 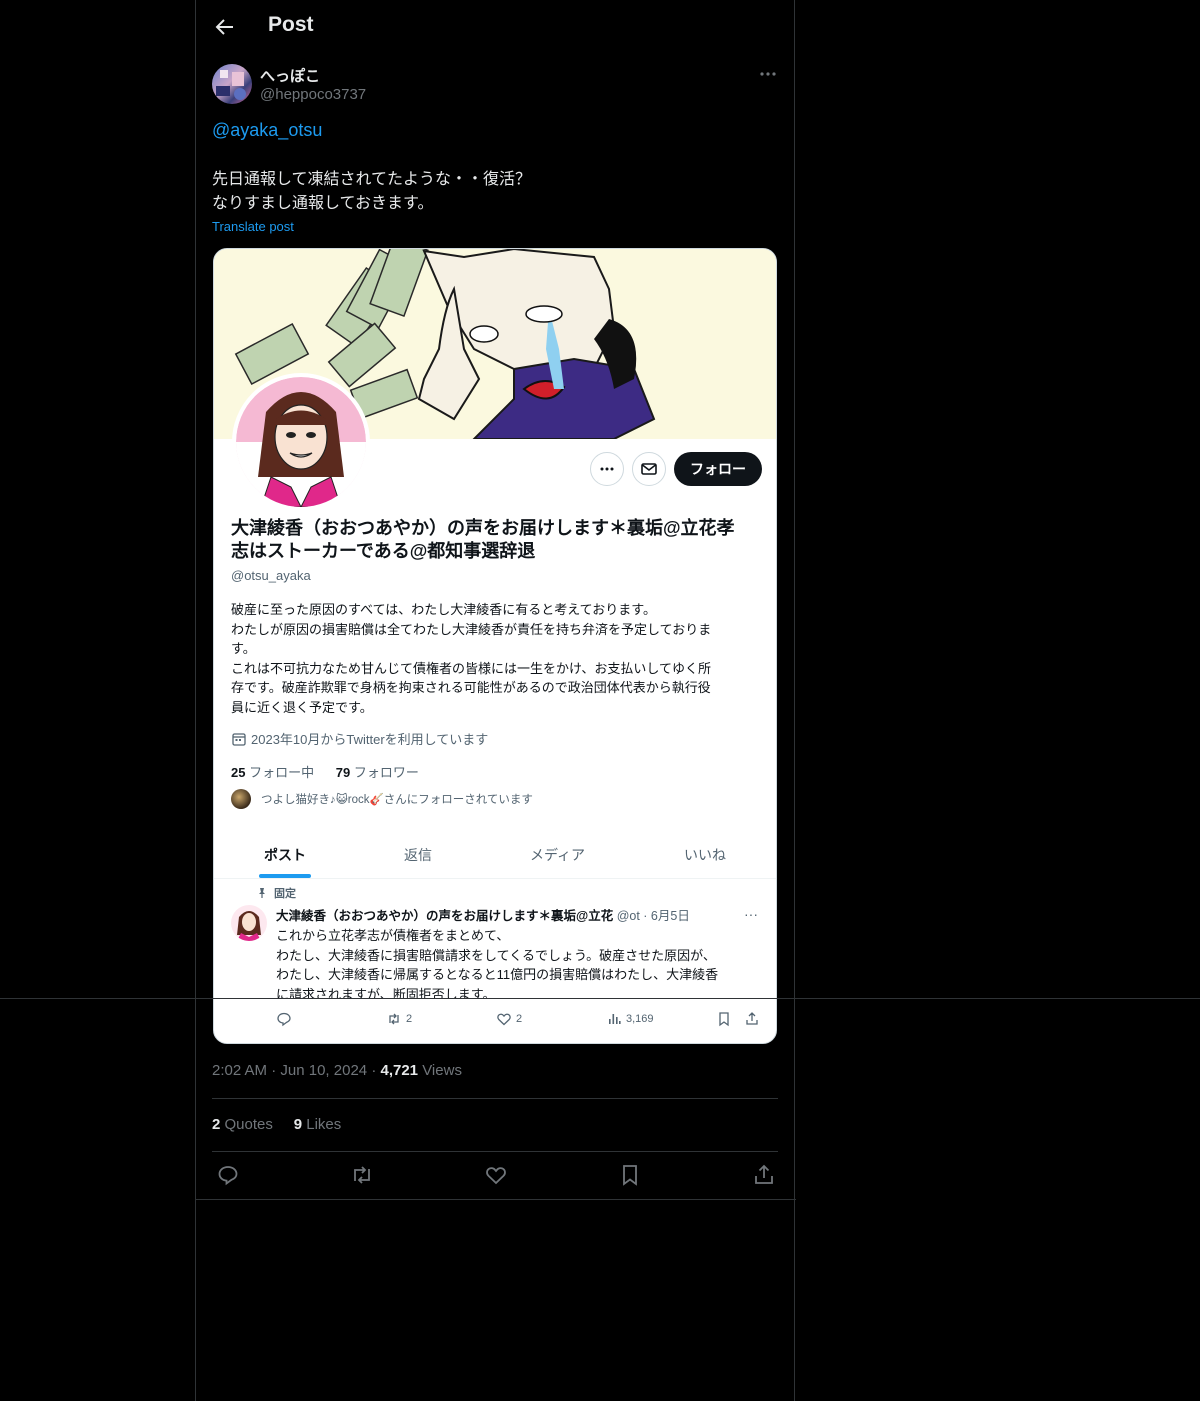 What do you see at coordinates (285, 876) in the screenshot?
I see `active-tab-indicator` at bounding box center [285, 876].